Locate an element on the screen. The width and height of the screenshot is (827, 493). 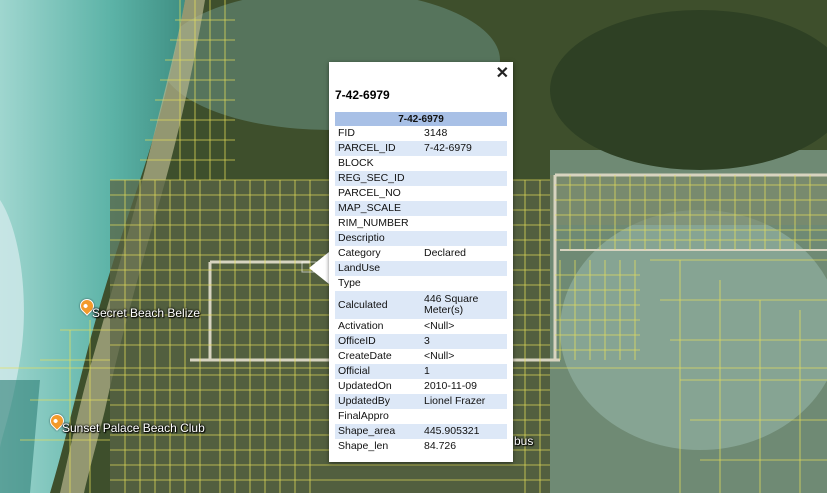
table-row: Official 1 is located at coordinates (421, 371).